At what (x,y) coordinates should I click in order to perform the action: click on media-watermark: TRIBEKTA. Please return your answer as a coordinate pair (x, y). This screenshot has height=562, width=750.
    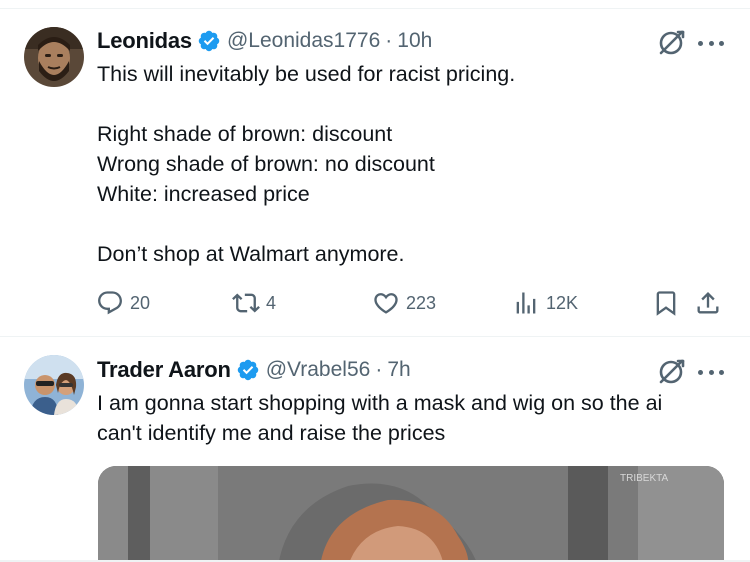
    Looking at the image, I should click on (644, 478).